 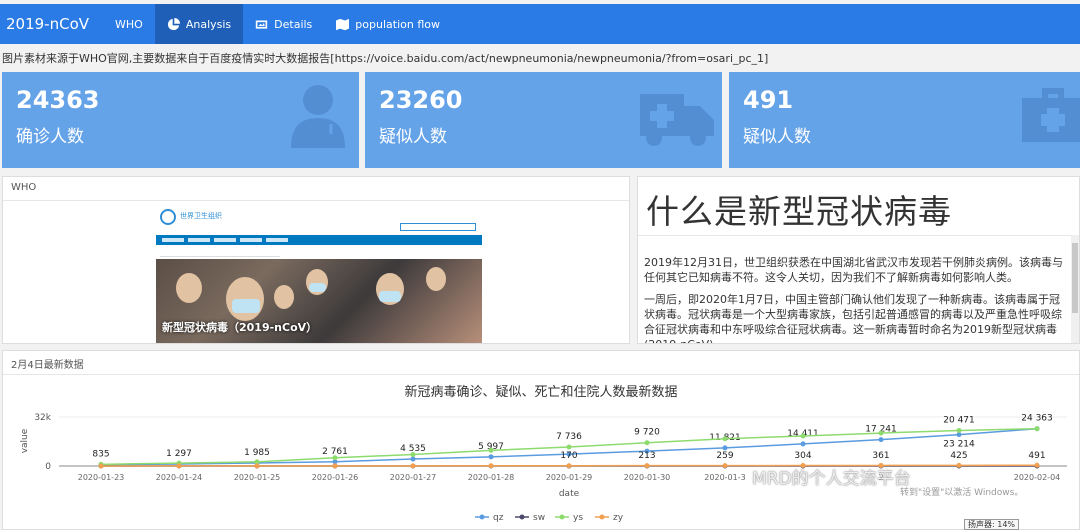 What do you see at coordinates (647, 433) in the screenshot?
I see `data-label-ys: 9 720` at bounding box center [647, 433].